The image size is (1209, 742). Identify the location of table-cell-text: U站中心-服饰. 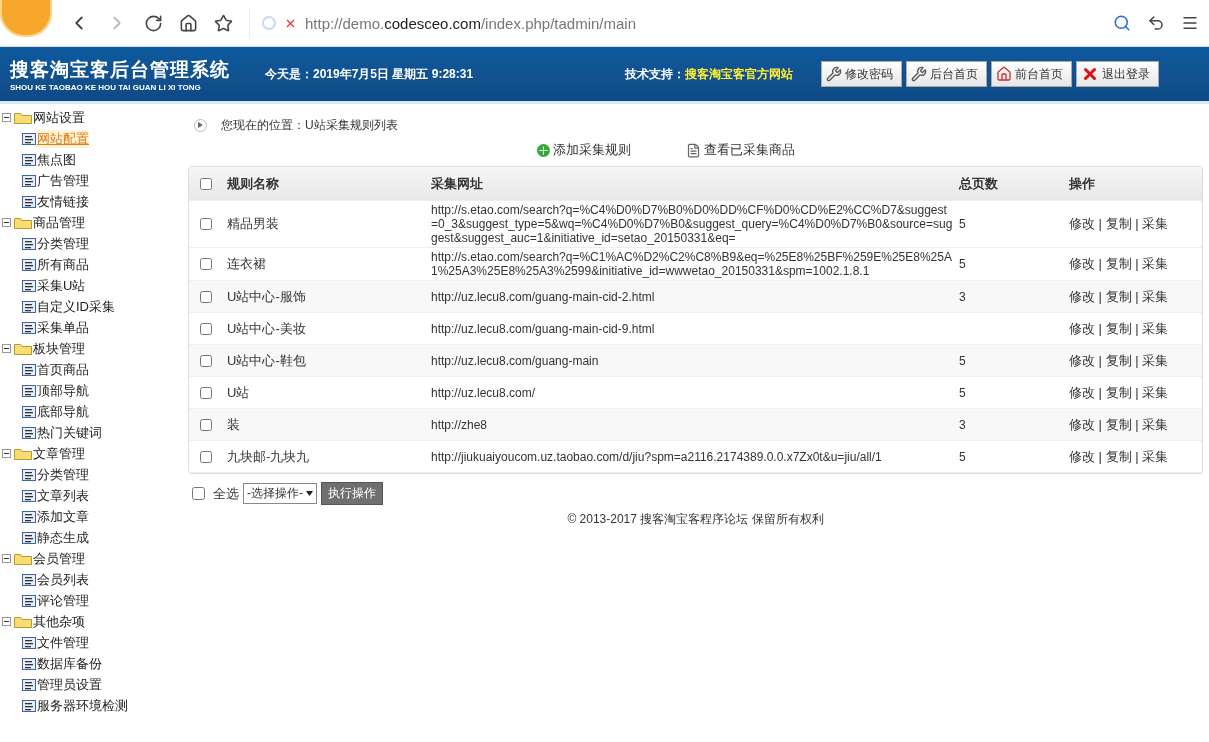
(266, 296).